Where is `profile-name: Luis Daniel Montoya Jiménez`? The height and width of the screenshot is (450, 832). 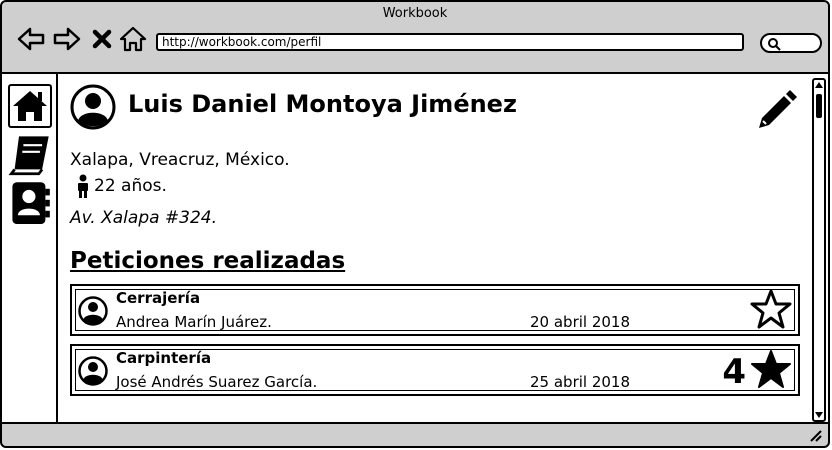 profile-name: Luis Daniel Montoya Jiménez is located at coordinates (322, 104).